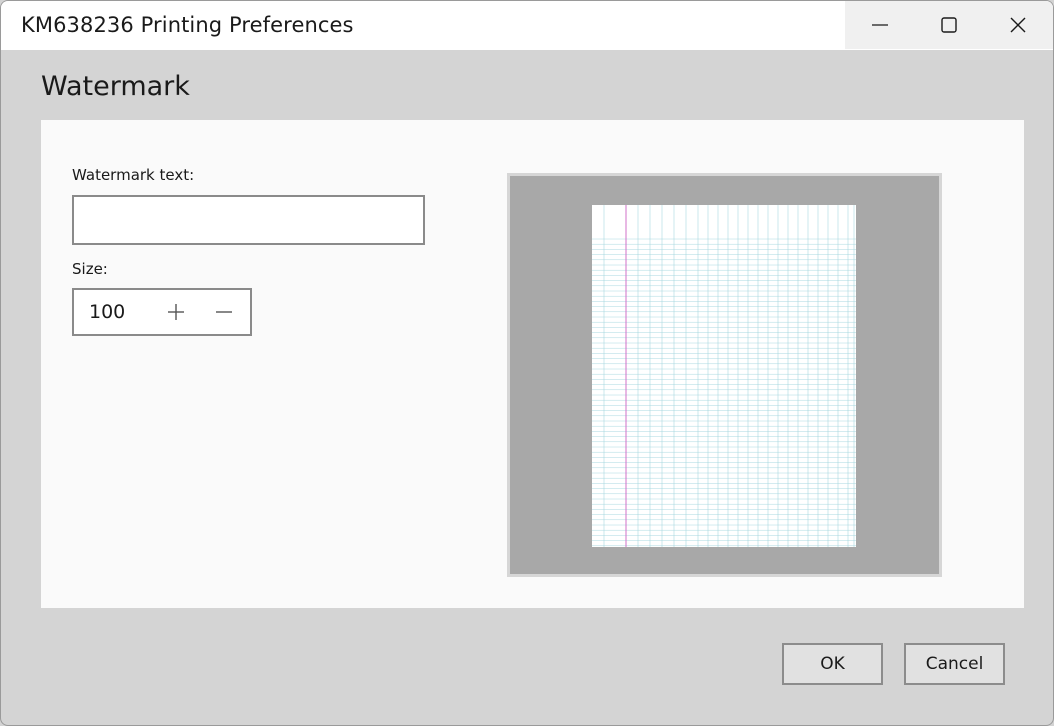  Describe the element at coordinates (527, 25) in the screenshot. I see `title-bar: KM638236 Printing Preferences` at that location.